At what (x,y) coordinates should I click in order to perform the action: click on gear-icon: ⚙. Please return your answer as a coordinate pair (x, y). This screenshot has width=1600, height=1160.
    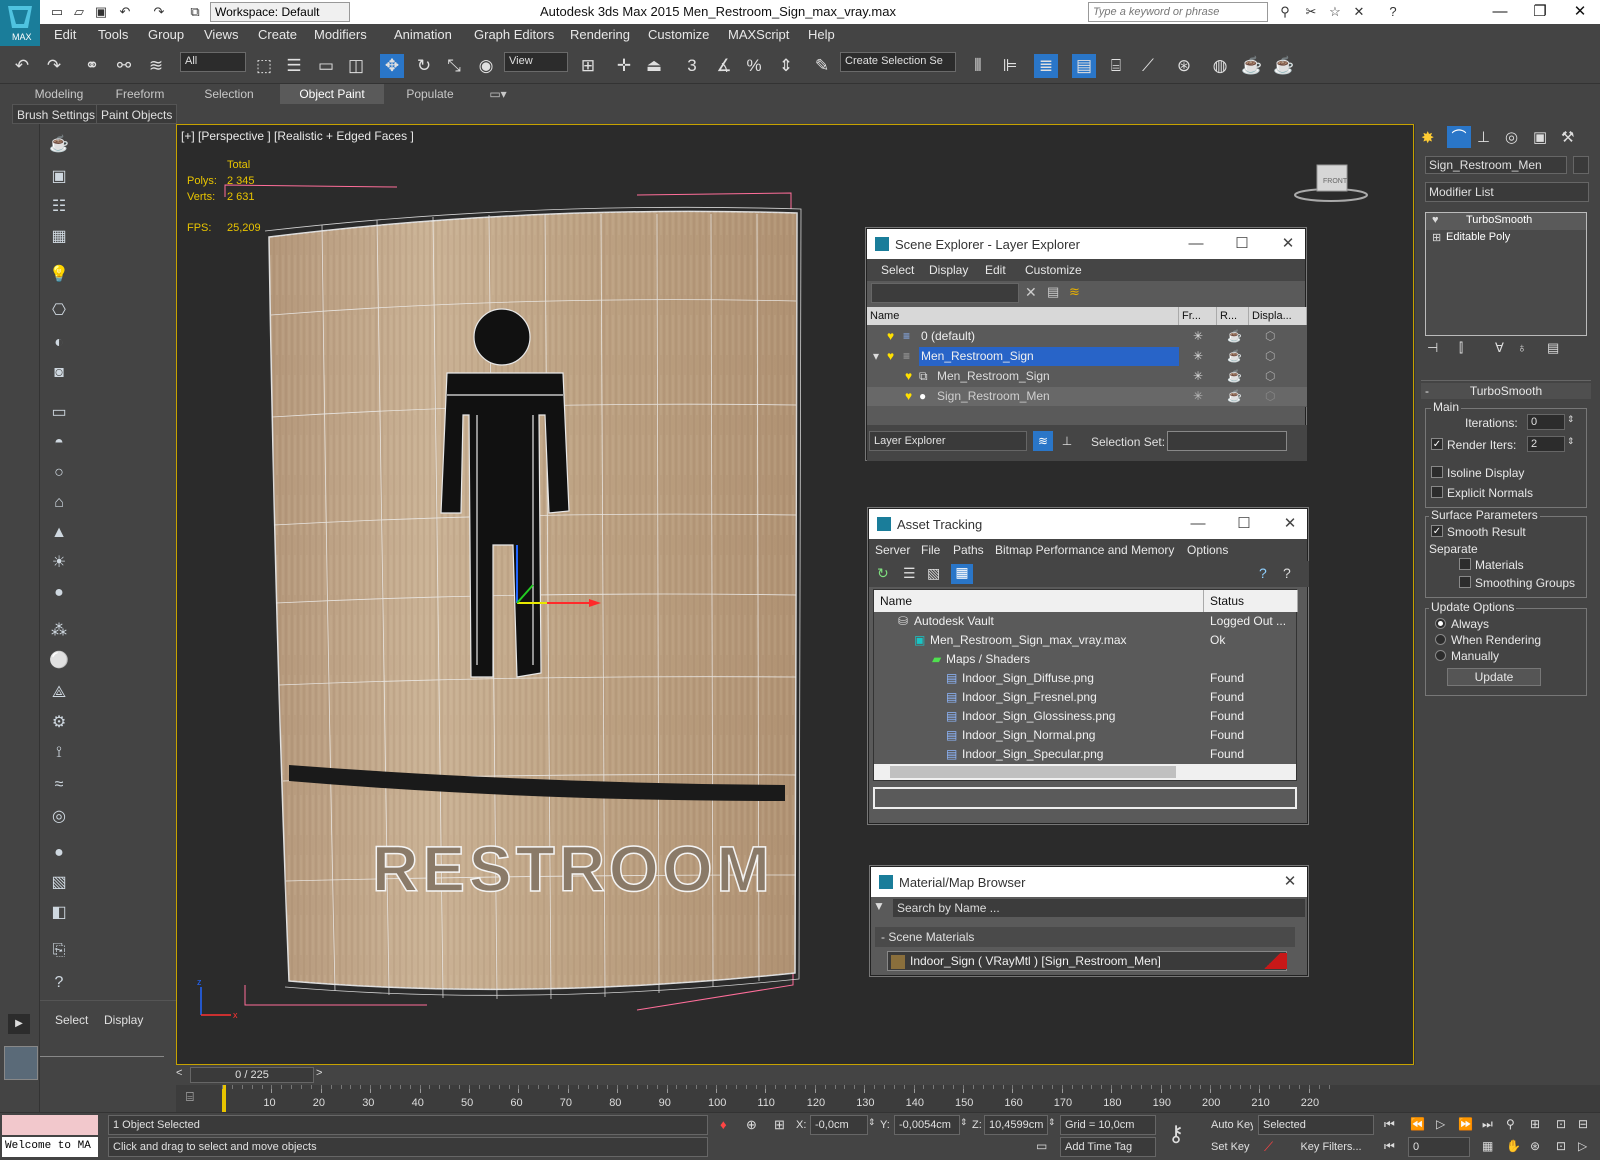
    Looking at the image, I should click on (59, 723).